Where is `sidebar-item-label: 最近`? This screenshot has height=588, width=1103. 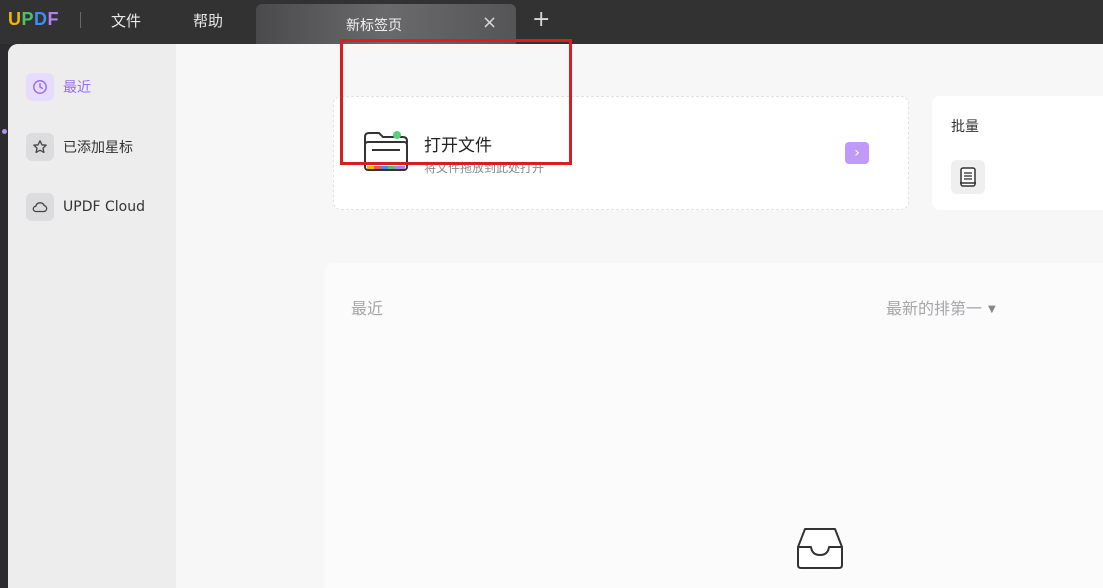 sidebar-item-label: 最近 is located at coordinates (77, 88).